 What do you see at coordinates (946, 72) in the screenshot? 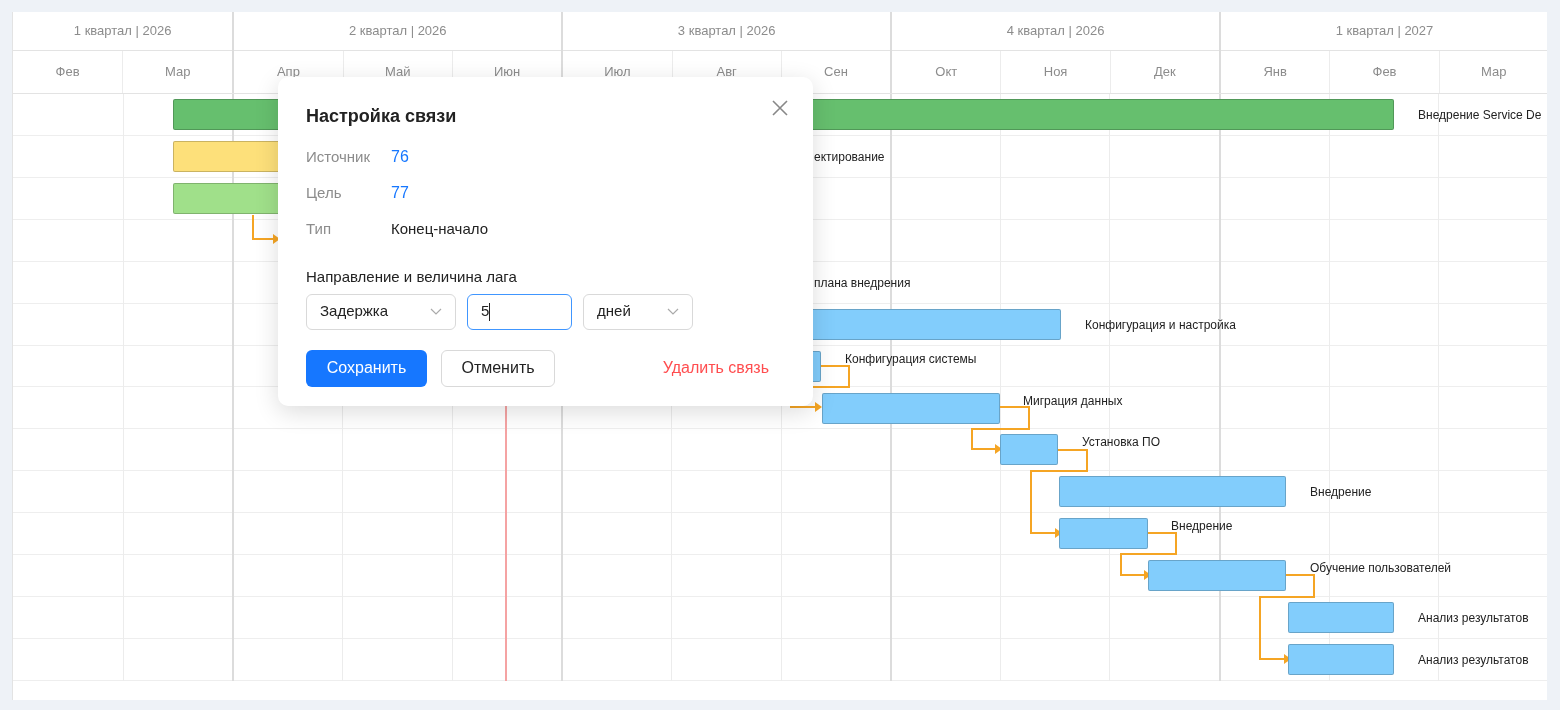
I see `month-header: Окт` at bounding box center [946, 72].